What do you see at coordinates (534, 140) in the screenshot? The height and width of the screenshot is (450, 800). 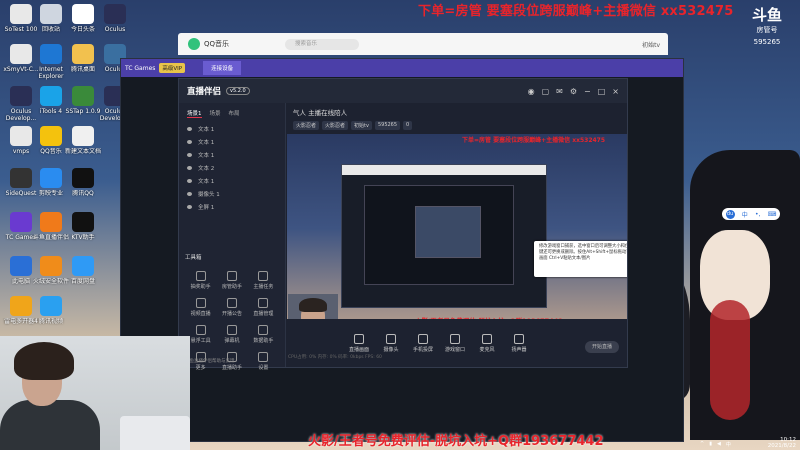 I see `preview-banner-top: 下单=房管 要塞段位跨服巅峰+主播微信 xx532475` at bounding box center [534, 140].